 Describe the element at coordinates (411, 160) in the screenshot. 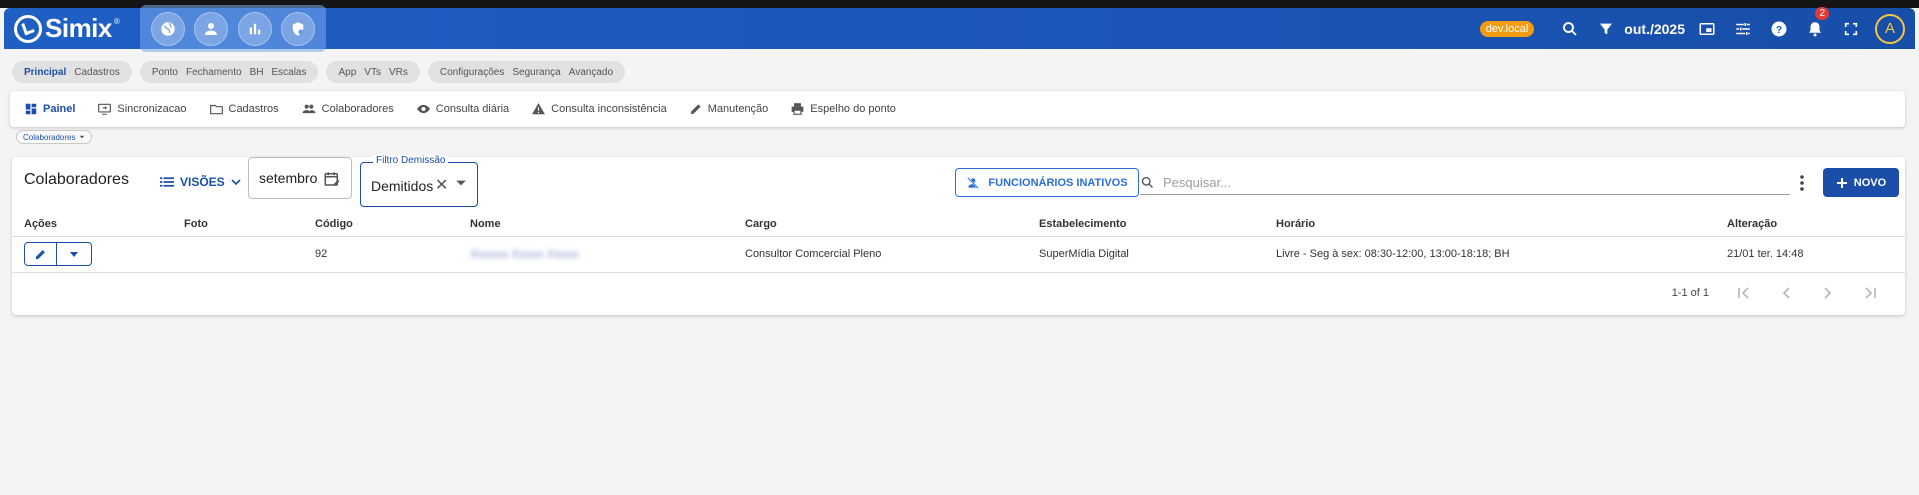

I see `filtro-demissao-label: Filtro Demissão` at that location.